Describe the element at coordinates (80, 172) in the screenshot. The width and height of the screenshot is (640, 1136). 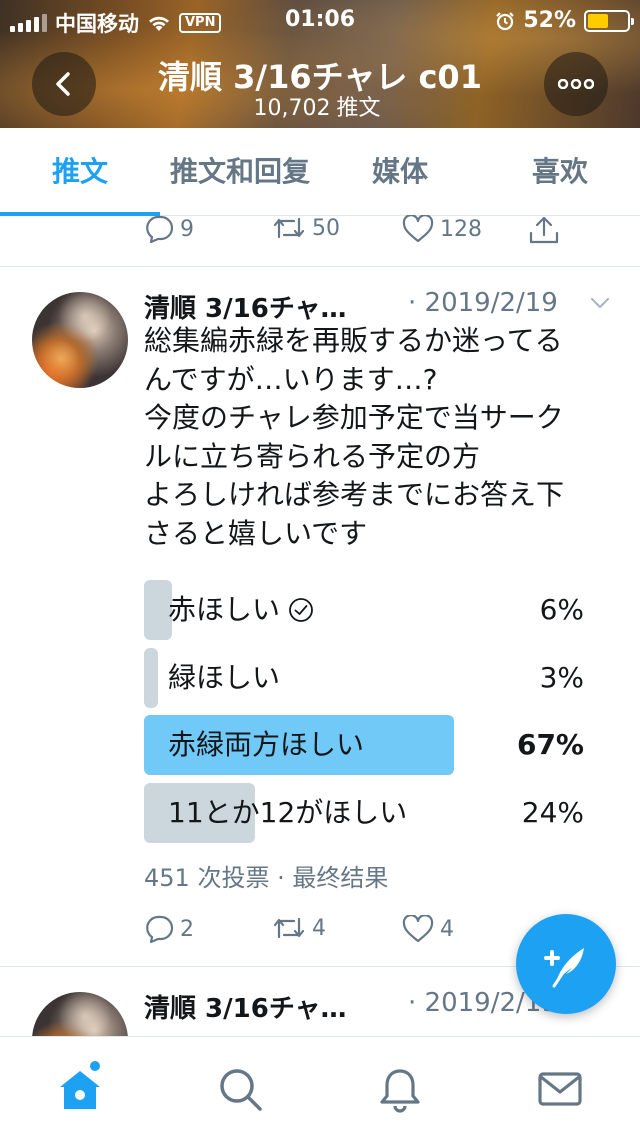
I see `tab-tweets: 推文` at that location.